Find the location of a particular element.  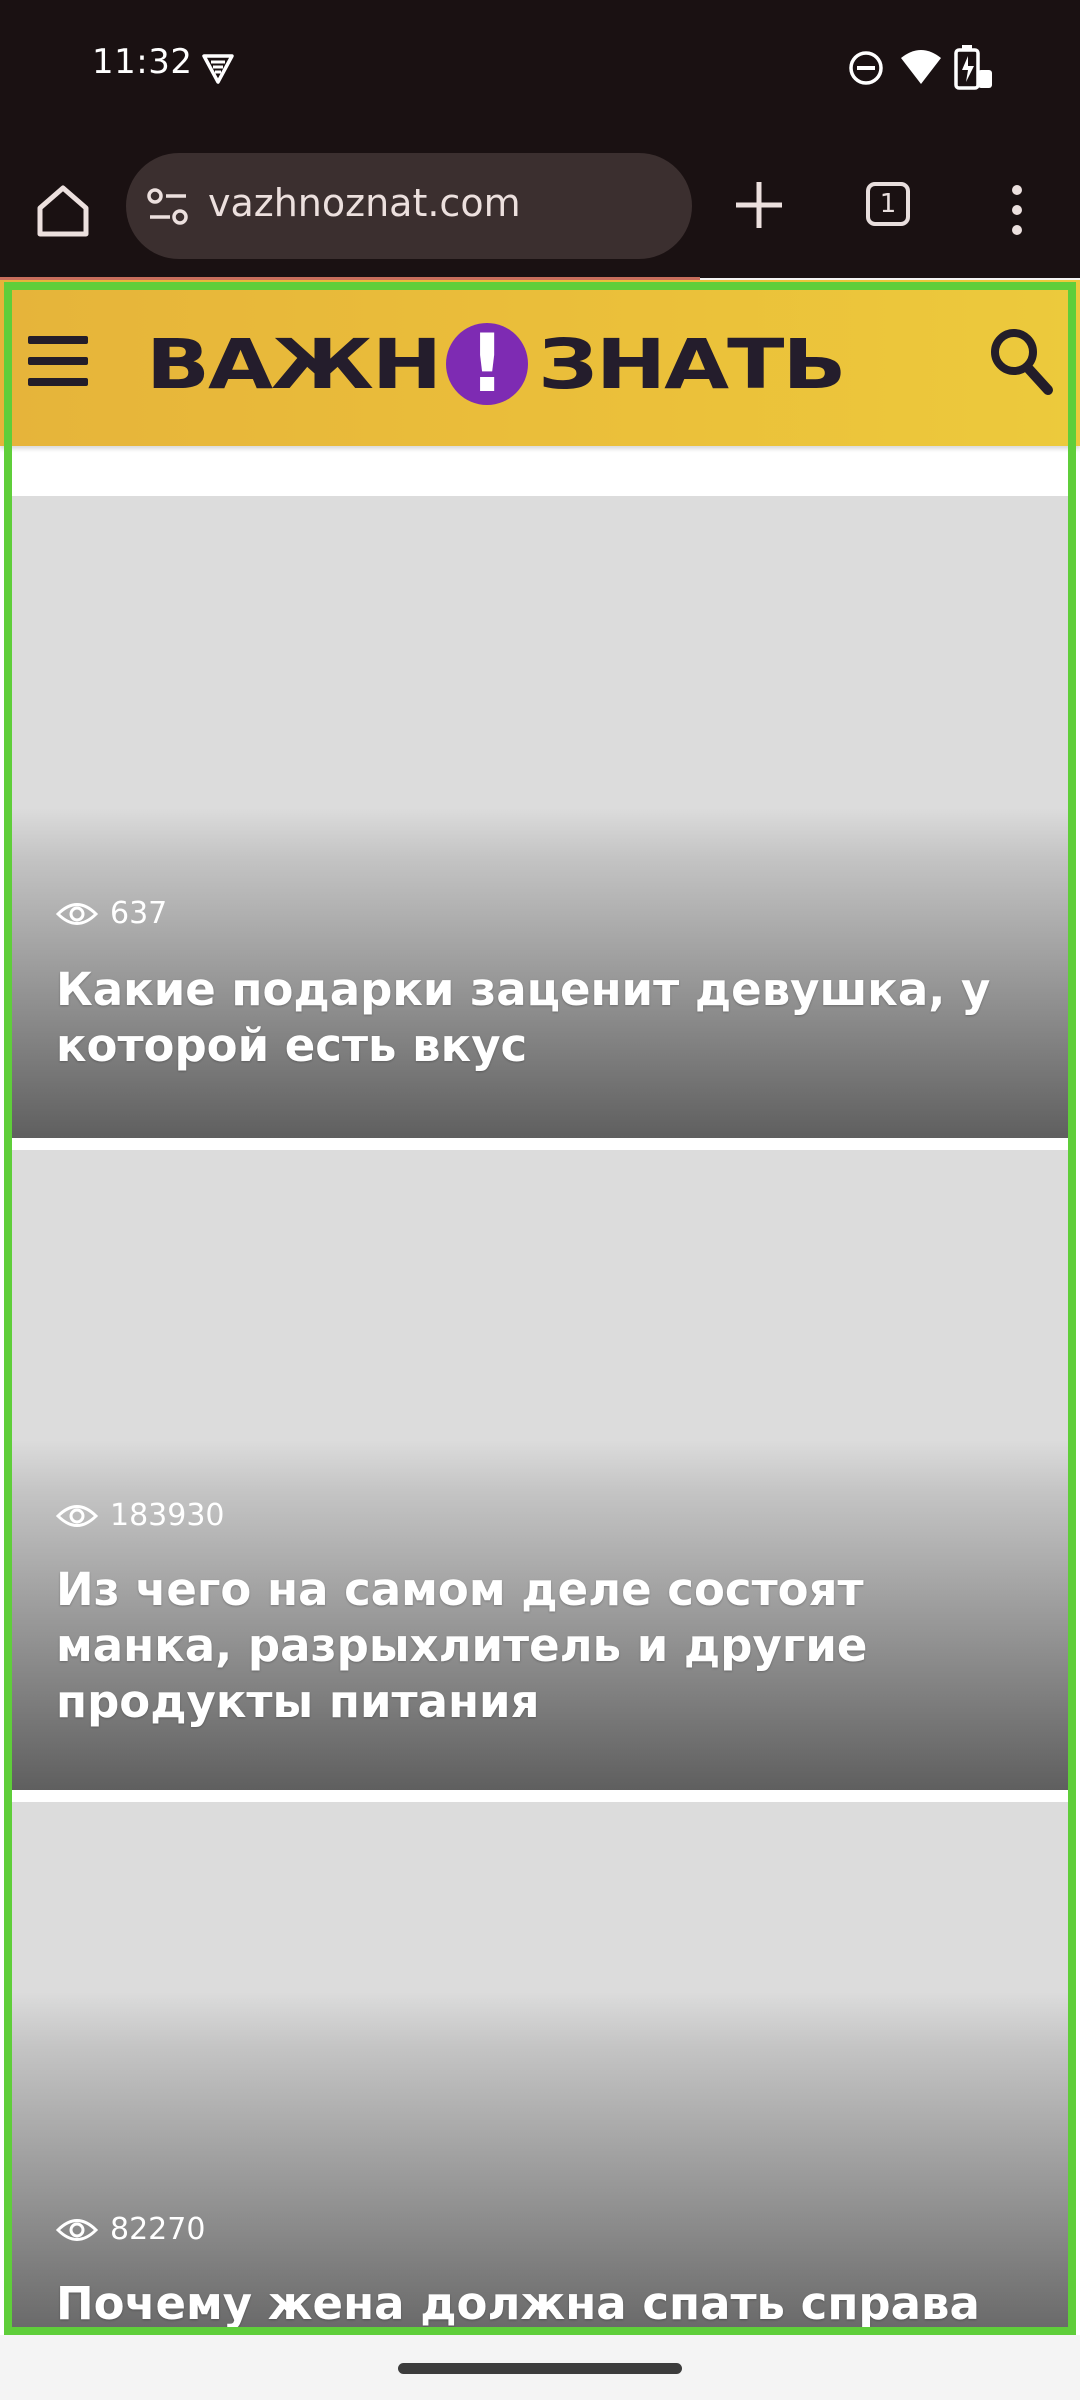

url-text: vazhnoznat.com is located at coordinates (364, 203).